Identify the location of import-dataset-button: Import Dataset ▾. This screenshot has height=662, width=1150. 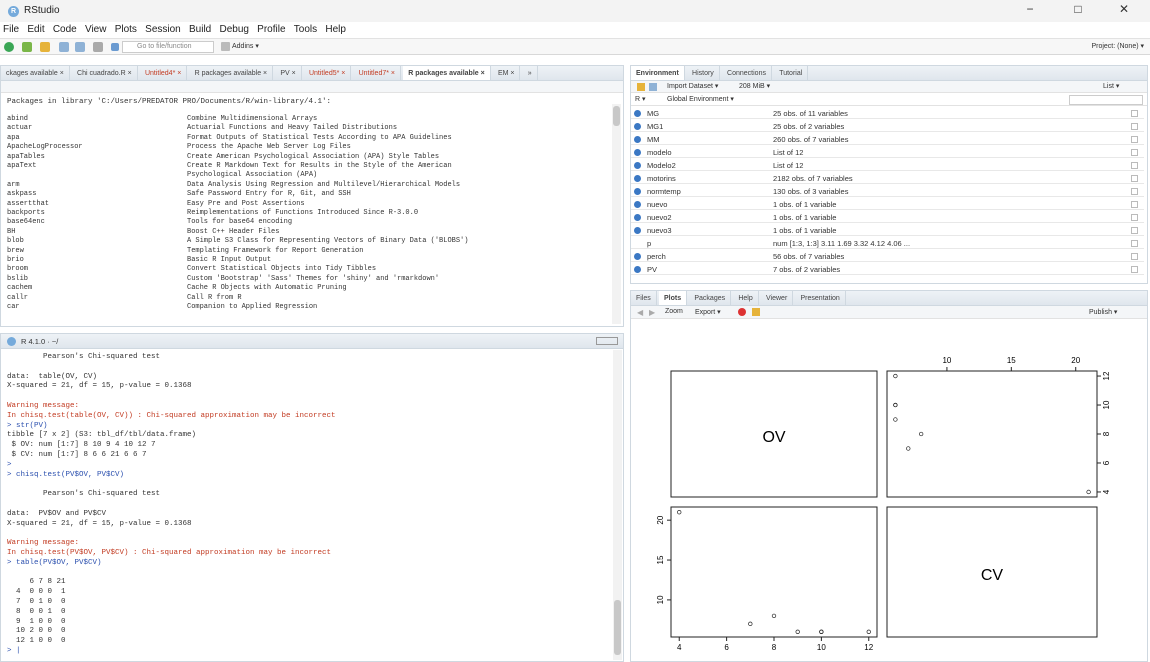
(692, 86).